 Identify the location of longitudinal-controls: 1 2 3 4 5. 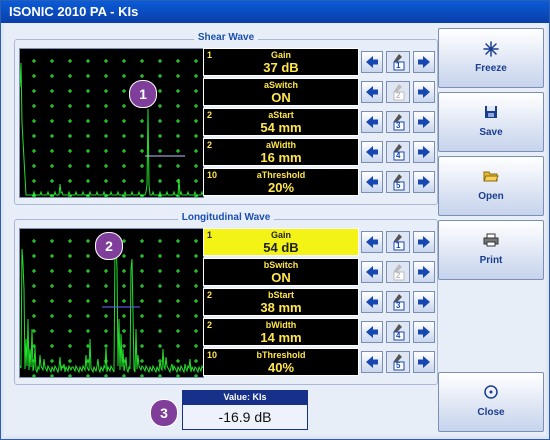
(399, 302).